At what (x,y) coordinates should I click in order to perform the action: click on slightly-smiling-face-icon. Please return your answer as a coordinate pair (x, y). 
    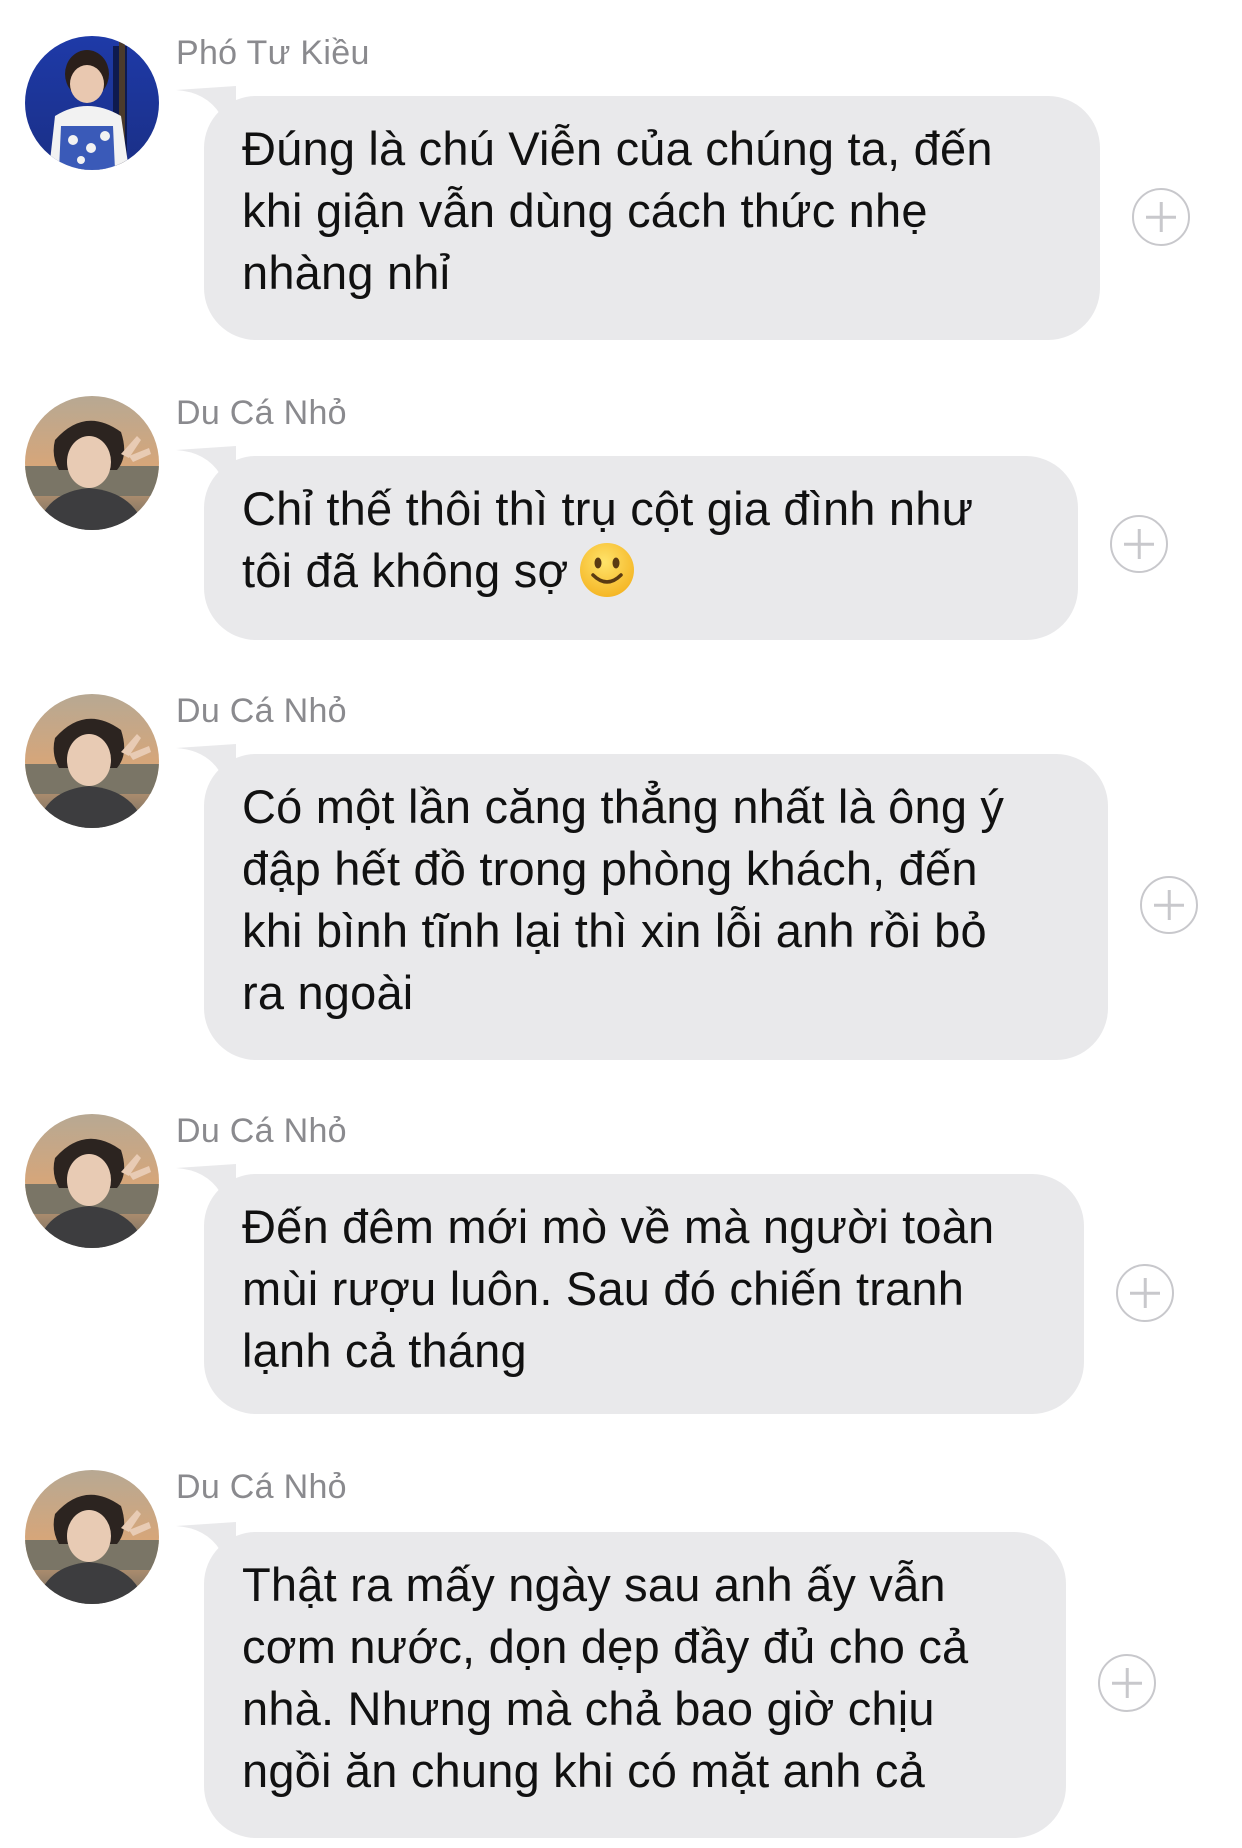
    Looking at the image, I should click on (607, 570).